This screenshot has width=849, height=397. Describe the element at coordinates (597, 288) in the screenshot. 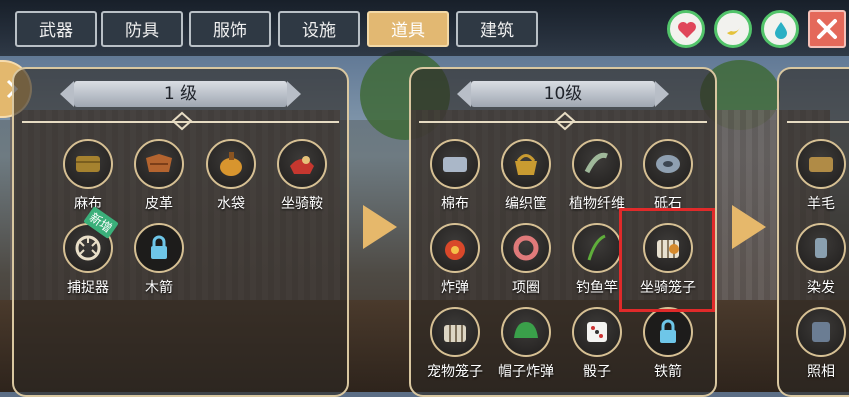

I see `item-label: 钓鱼竿` at that location.